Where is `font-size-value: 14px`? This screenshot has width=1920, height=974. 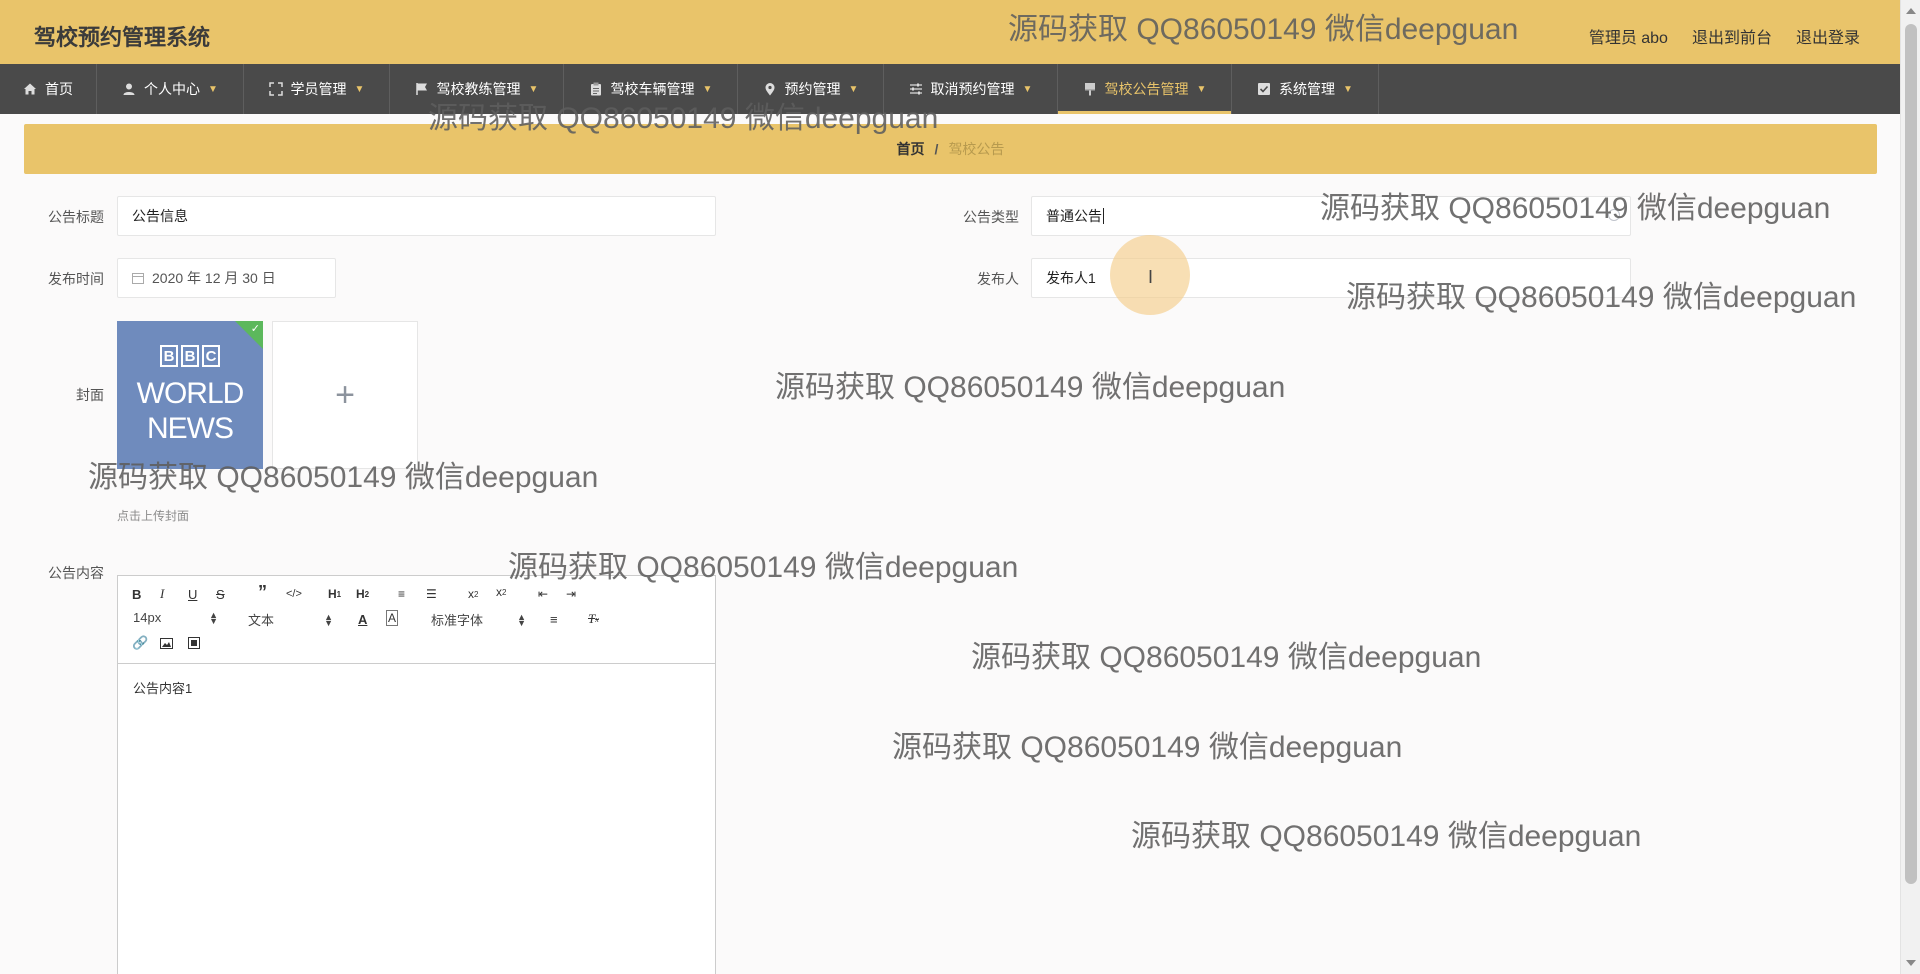
font-size-value: 14px is located at coordinates (147, 617).